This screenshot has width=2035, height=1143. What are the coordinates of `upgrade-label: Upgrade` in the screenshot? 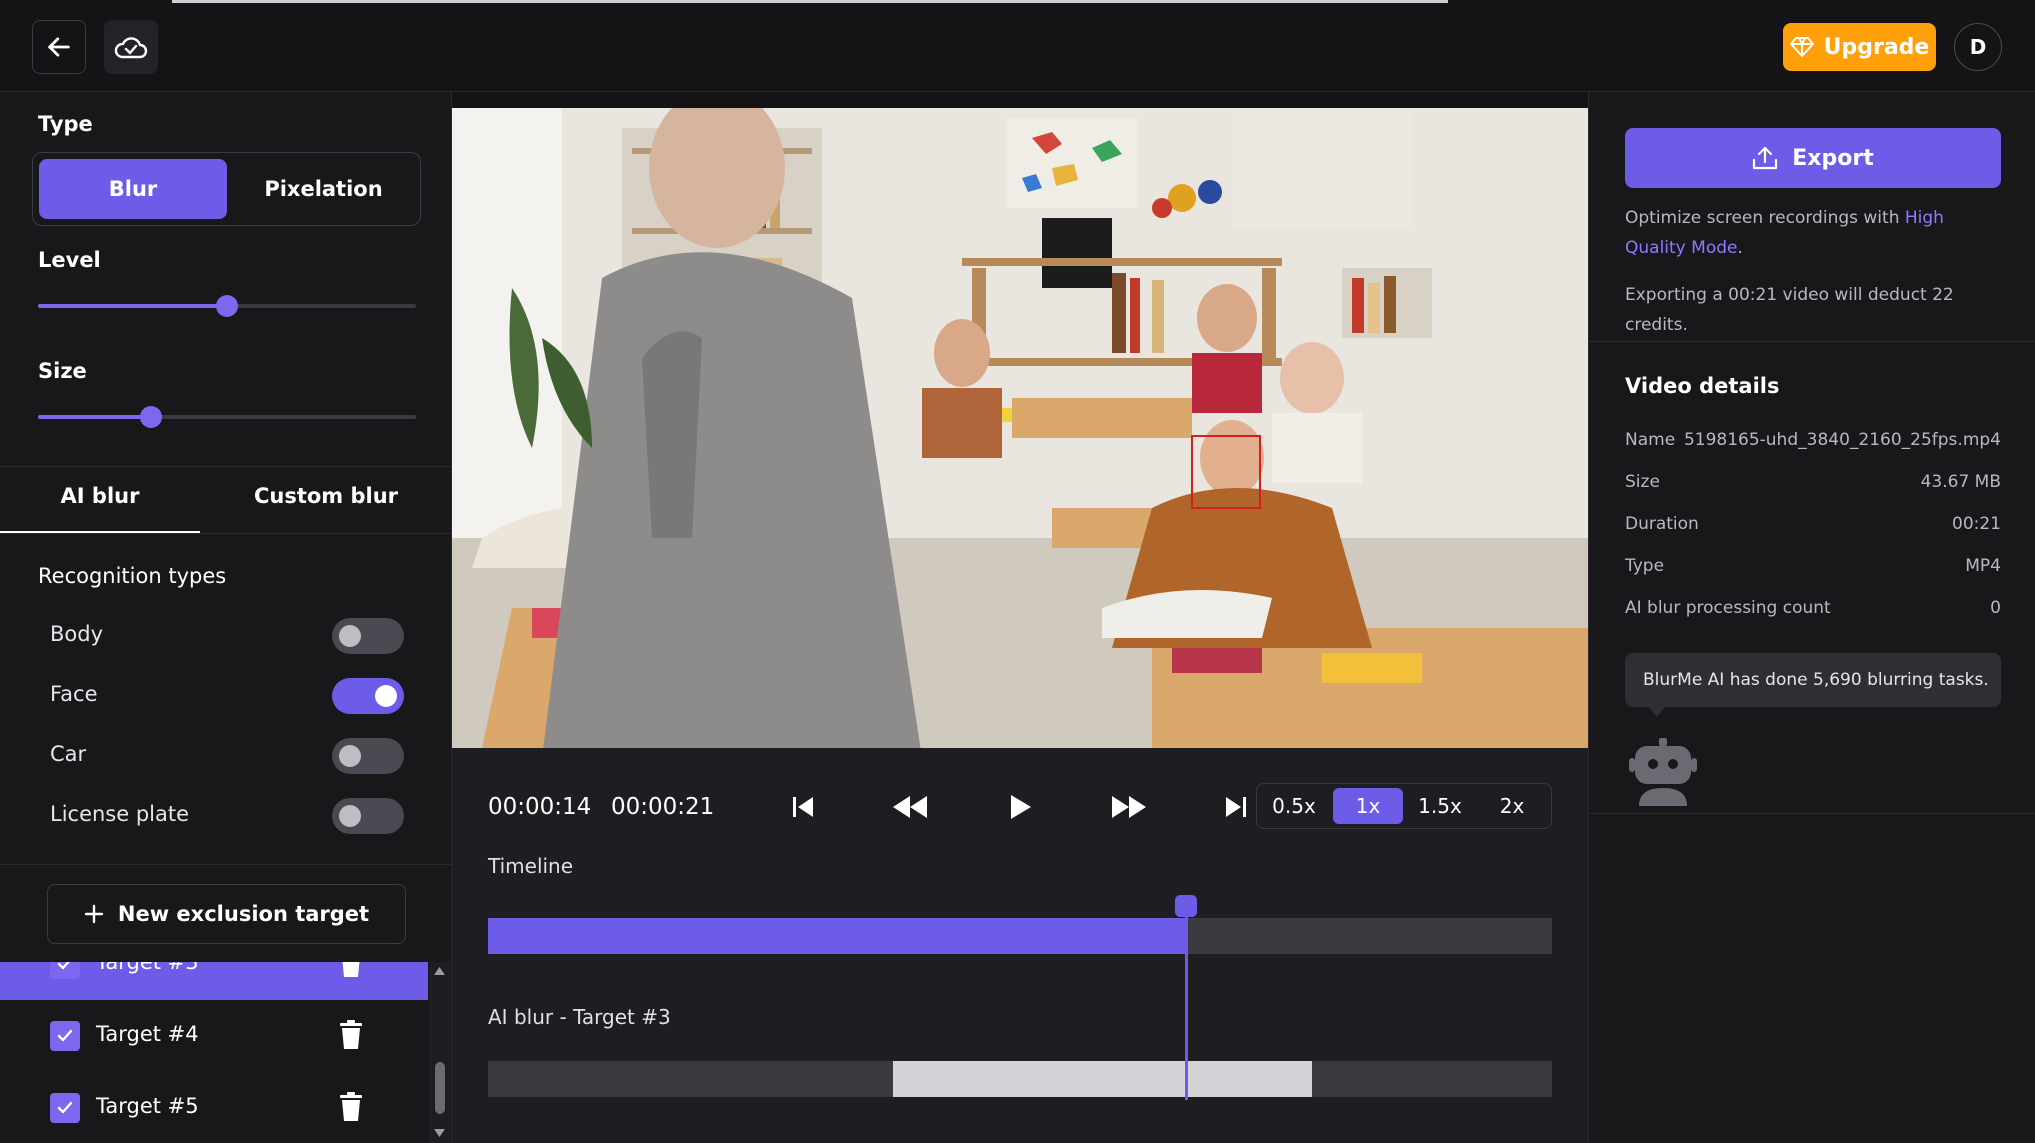 It's located at (1876, 47).